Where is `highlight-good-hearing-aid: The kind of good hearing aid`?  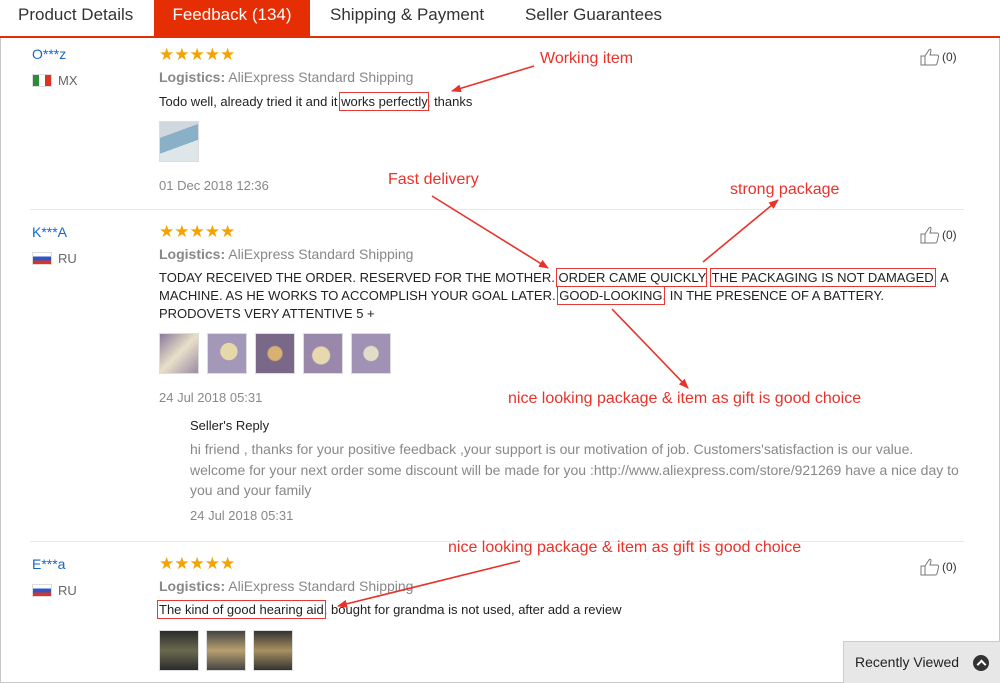
highlight-good-hearing-aid: The kind of good hearing aid is located at coordinates (241, 609).